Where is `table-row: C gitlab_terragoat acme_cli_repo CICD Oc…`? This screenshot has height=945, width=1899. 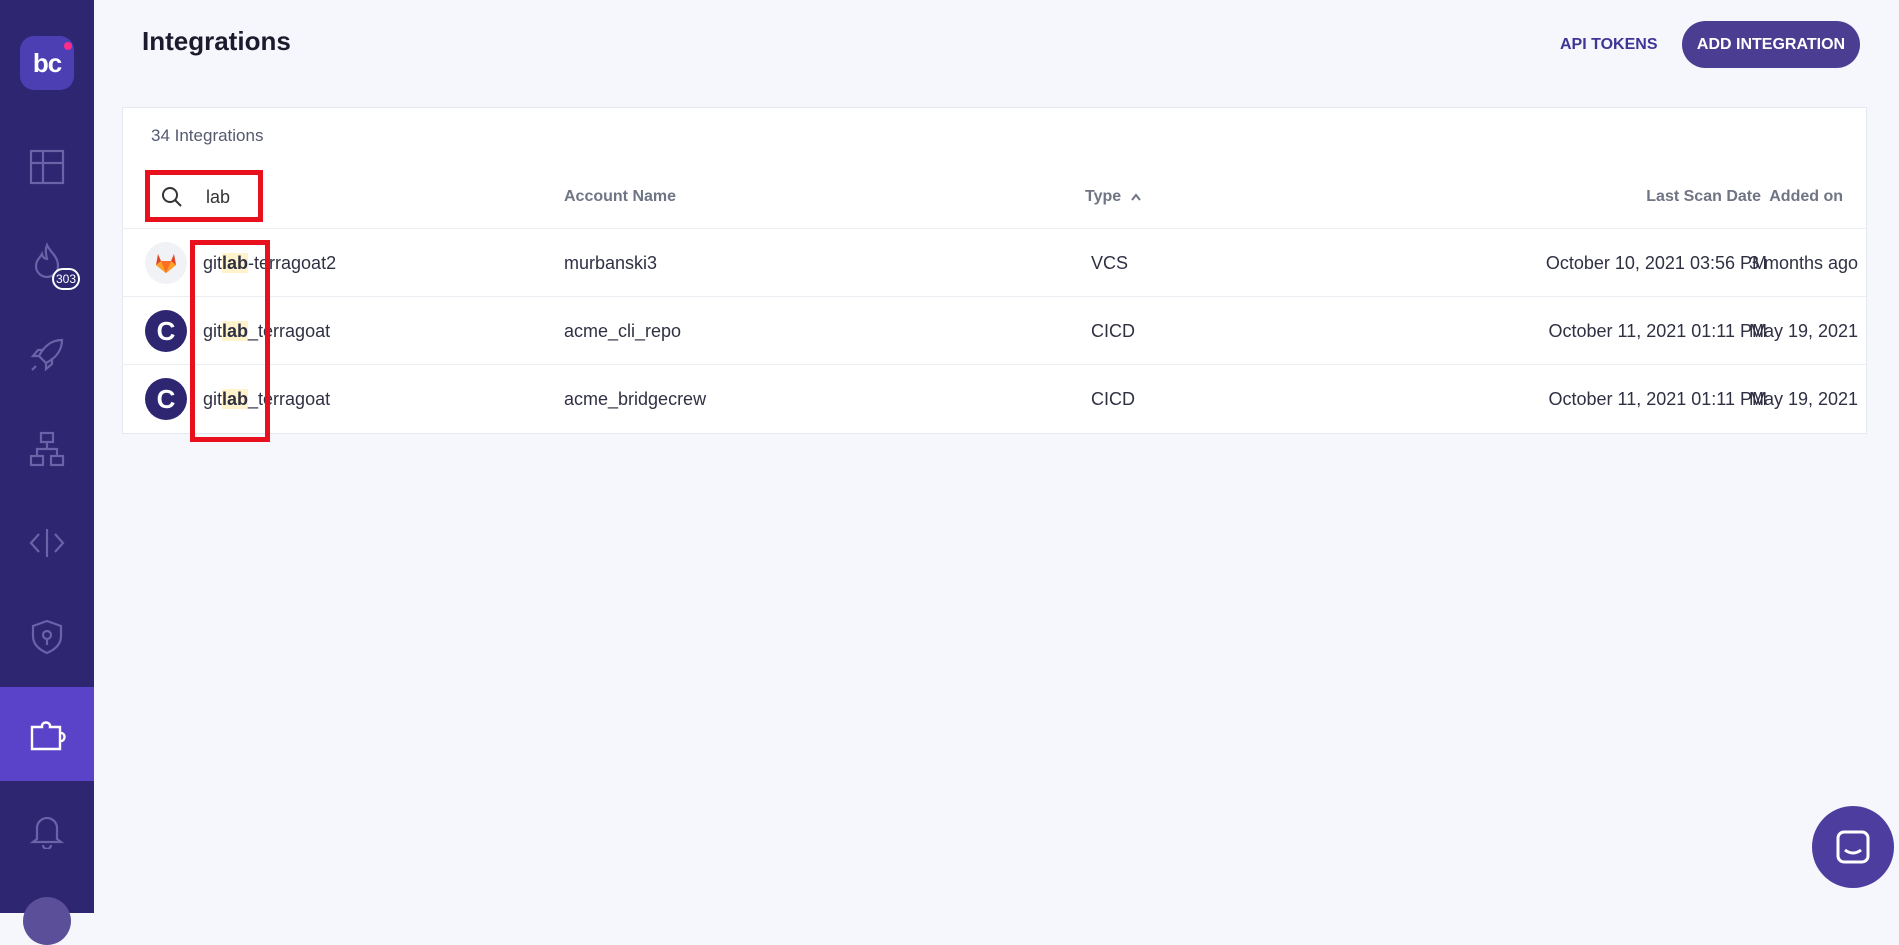 table-row: C gitlab_terragoat acme_cli_repo CICD Oc… is located at coordinates (994, 330).